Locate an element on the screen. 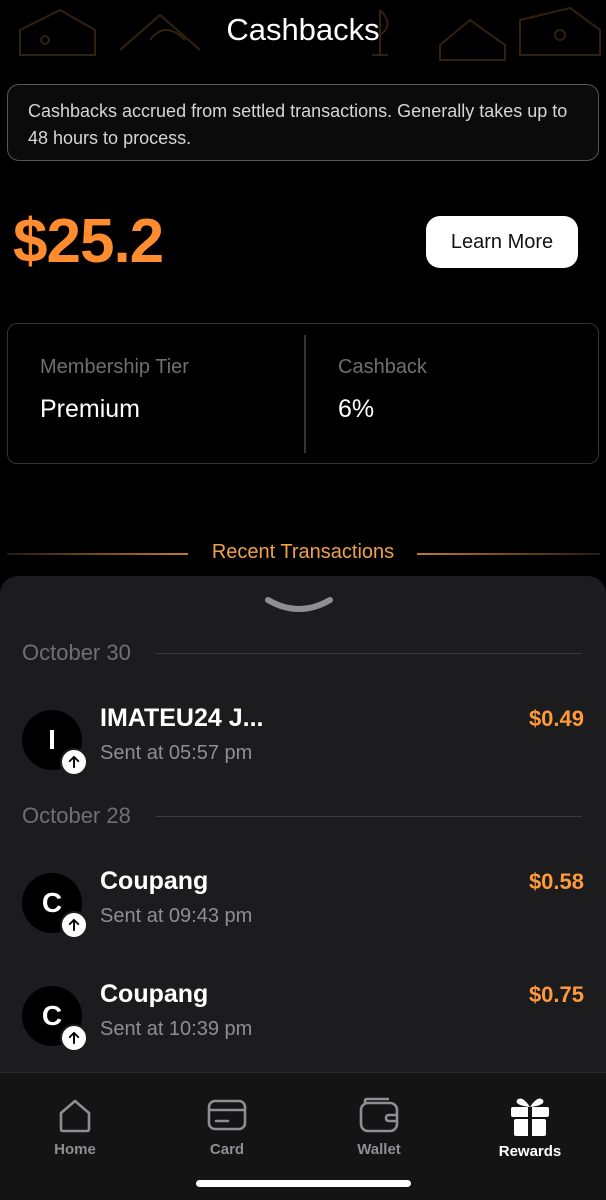 Image resolution: width=606 pixels, height=1200 pixels. card-icon is located at coordinates (227, 1115).